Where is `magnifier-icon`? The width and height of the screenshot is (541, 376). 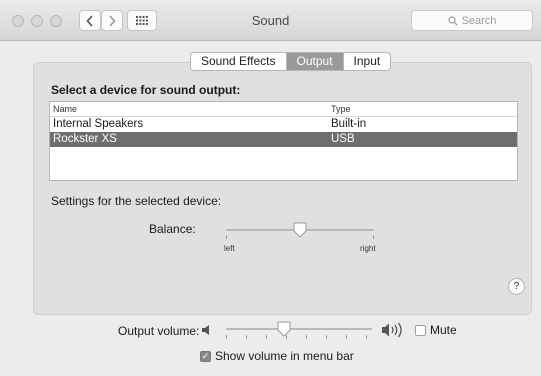
magnifier-icon is located at coordinates (452, 20).